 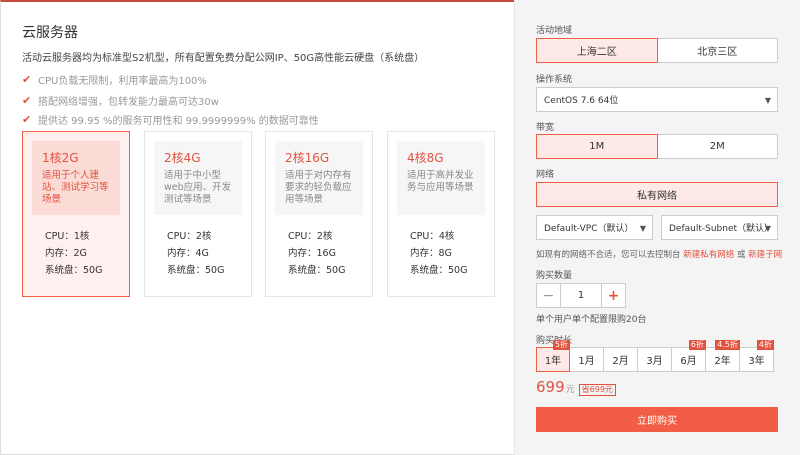 I want to click on plan-name: 2核16G, so click(x=307, y=158).